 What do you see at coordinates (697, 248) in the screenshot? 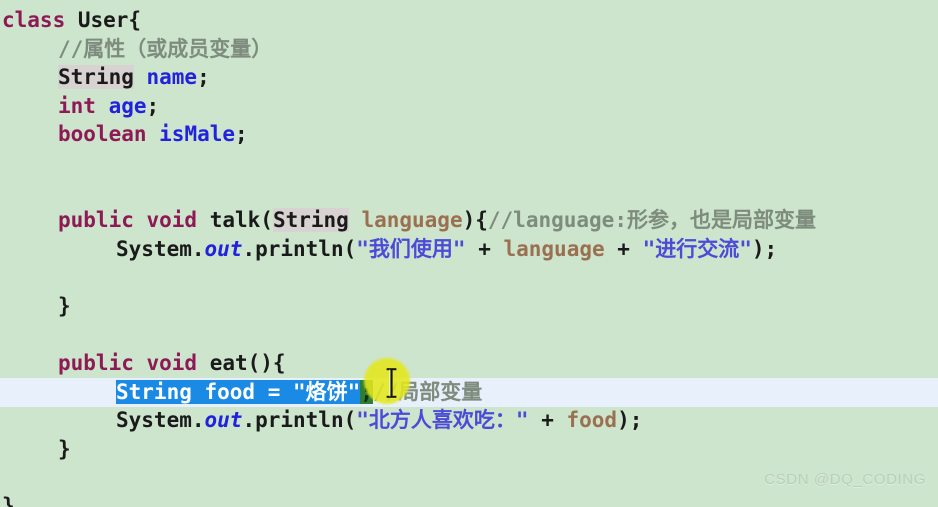
I see `string-literal-2: "进行交流"` at bounding box center [697, 248].